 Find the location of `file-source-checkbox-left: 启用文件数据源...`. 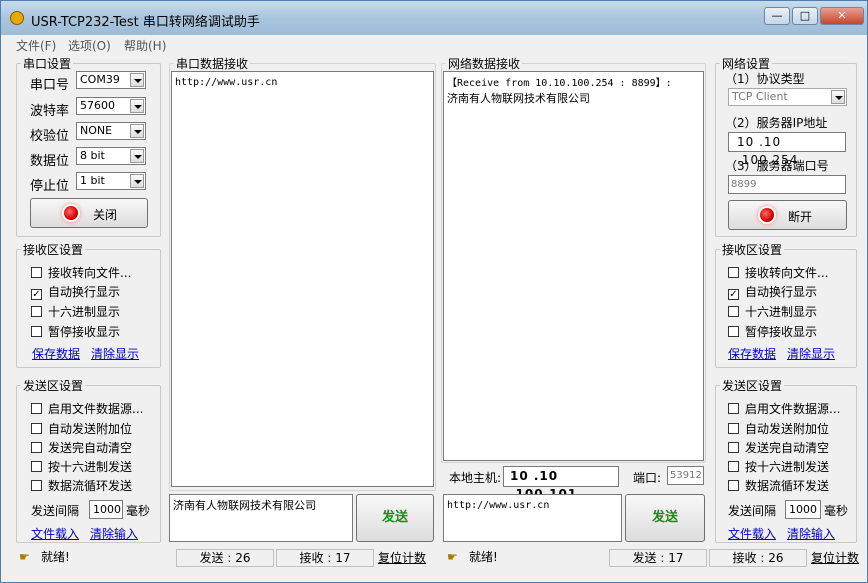

file-source-checkbox-left: 启用文件数据源... is located at coordinates (87, 408).